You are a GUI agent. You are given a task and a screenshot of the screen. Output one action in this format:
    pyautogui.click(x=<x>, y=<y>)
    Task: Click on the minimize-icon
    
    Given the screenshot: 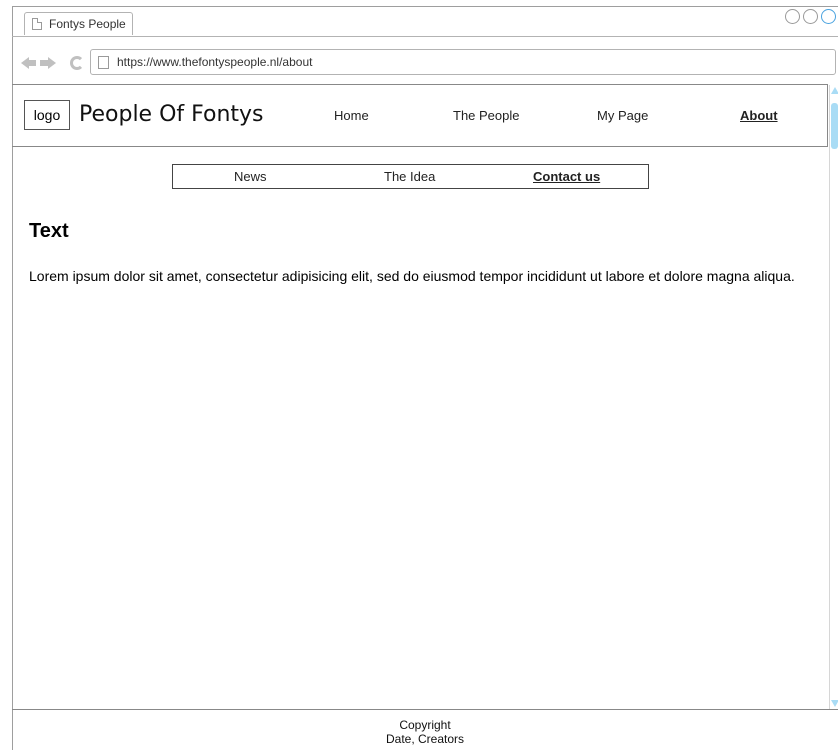 What is the action you would take?
    pyautogui.click(x=792, y=16)
    